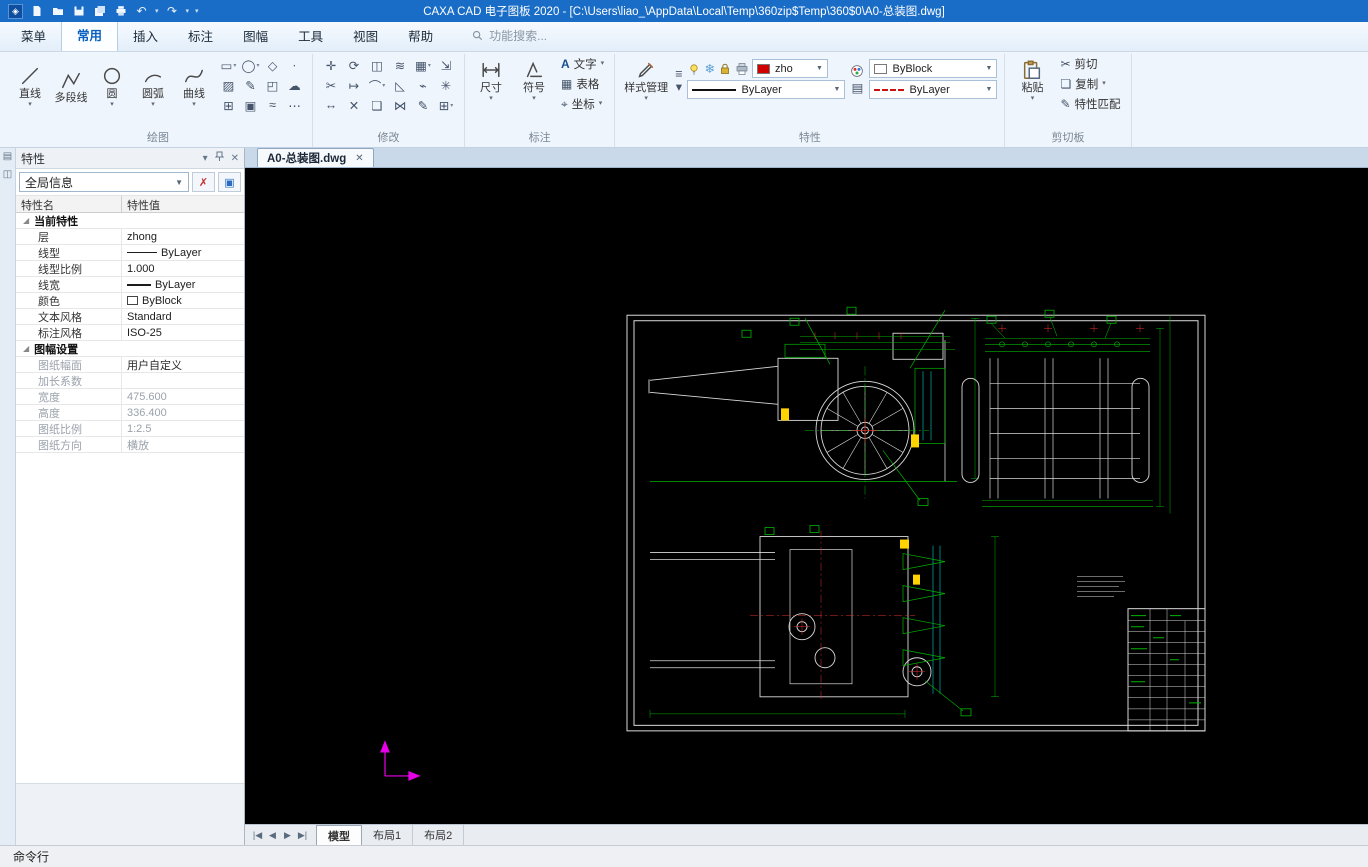 This screenshot has width=1368, height=867. Describe the element at coordinates (359, 158) in the screenshot. I see `tab-close-icon: ✕` at that location.